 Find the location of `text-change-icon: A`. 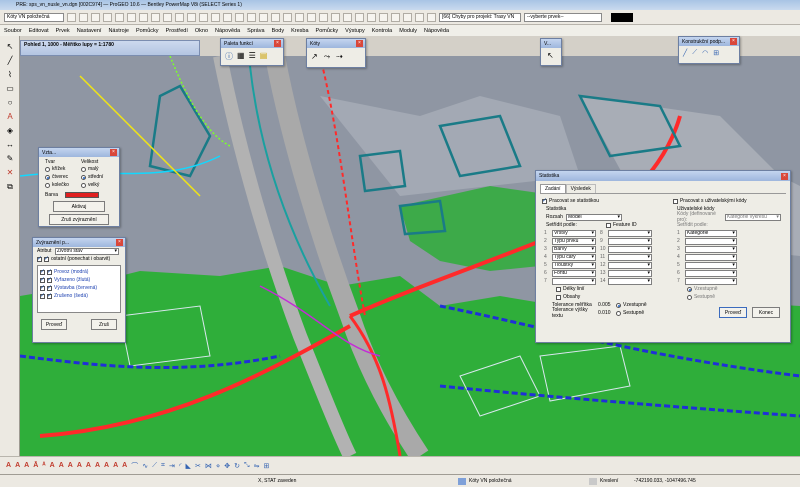

text-change-icon: A is located at coordinates (88, 465).